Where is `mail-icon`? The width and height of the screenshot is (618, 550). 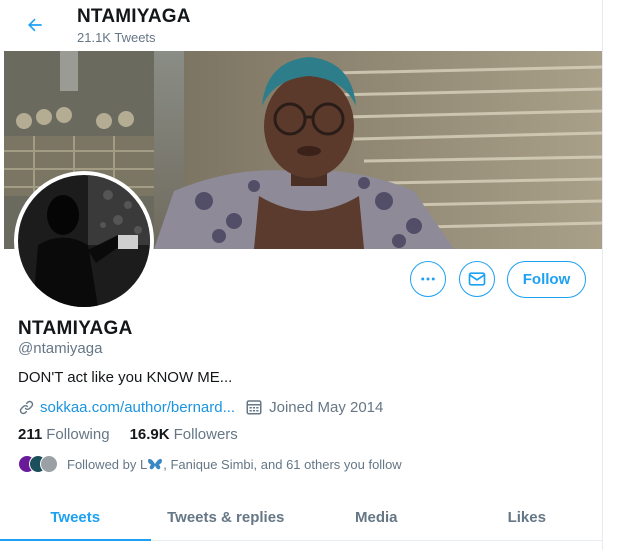 mail-icon is located at coordinates (477, 279).